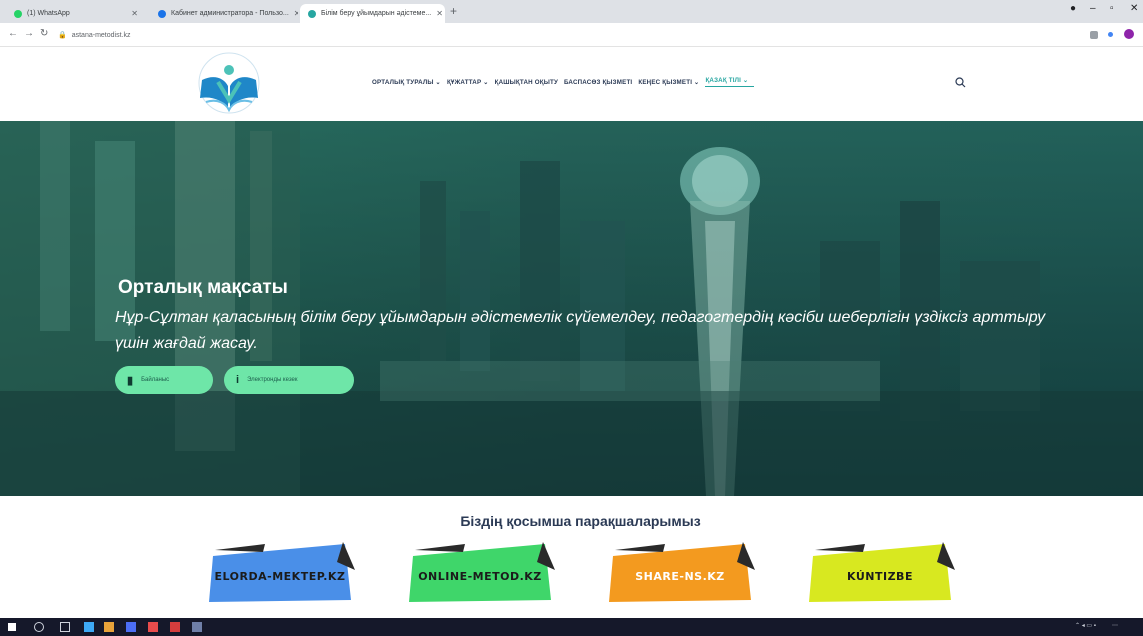 Image resolution: width=1143 pixels, height=636 pixels. Describe the element at coordinates (1093, 8) in the screenshot. I see `minimize-icon: –` at that location.